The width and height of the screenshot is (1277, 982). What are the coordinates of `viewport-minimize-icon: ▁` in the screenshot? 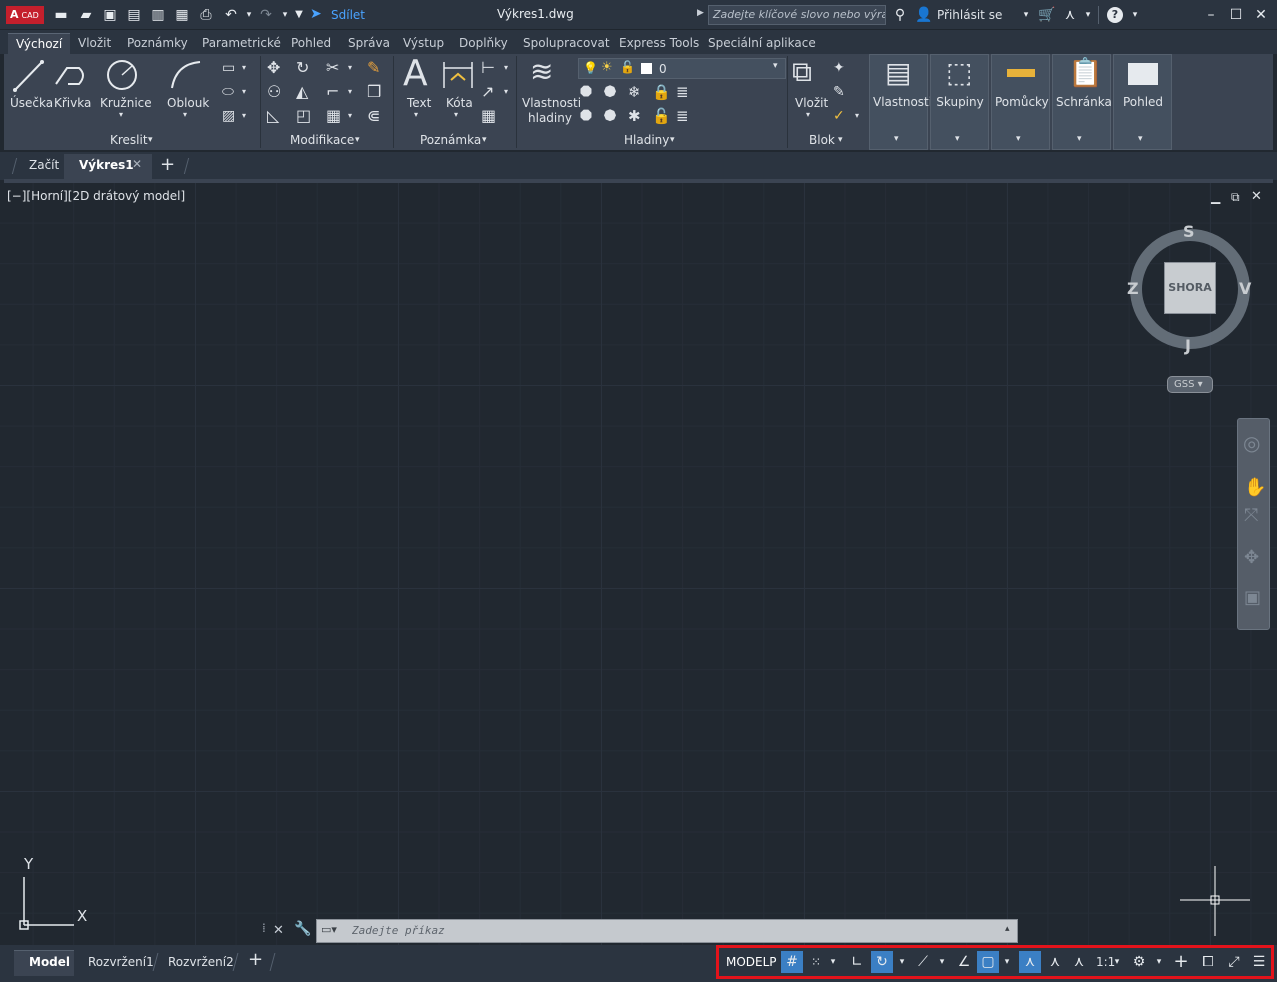 It's located at (1215, 197).